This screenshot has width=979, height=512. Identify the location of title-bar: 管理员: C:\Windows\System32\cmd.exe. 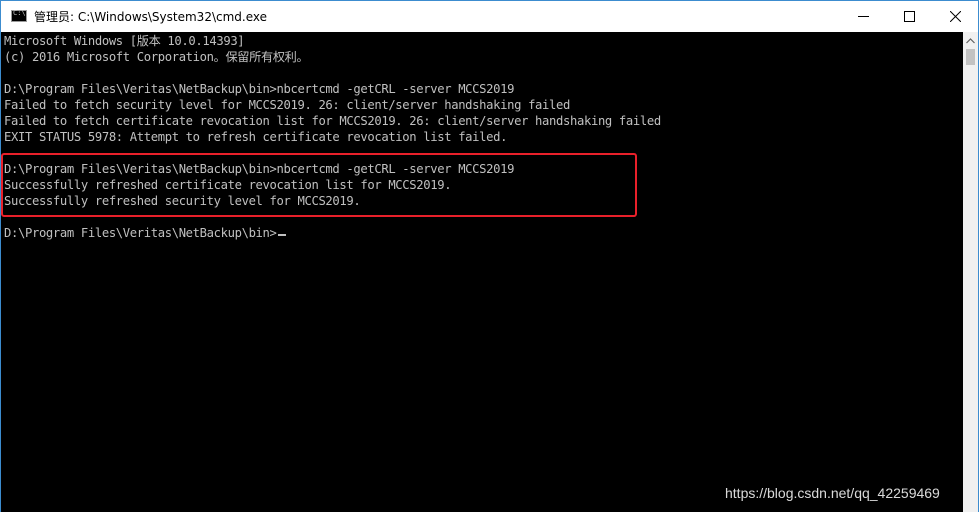
(489, 16).